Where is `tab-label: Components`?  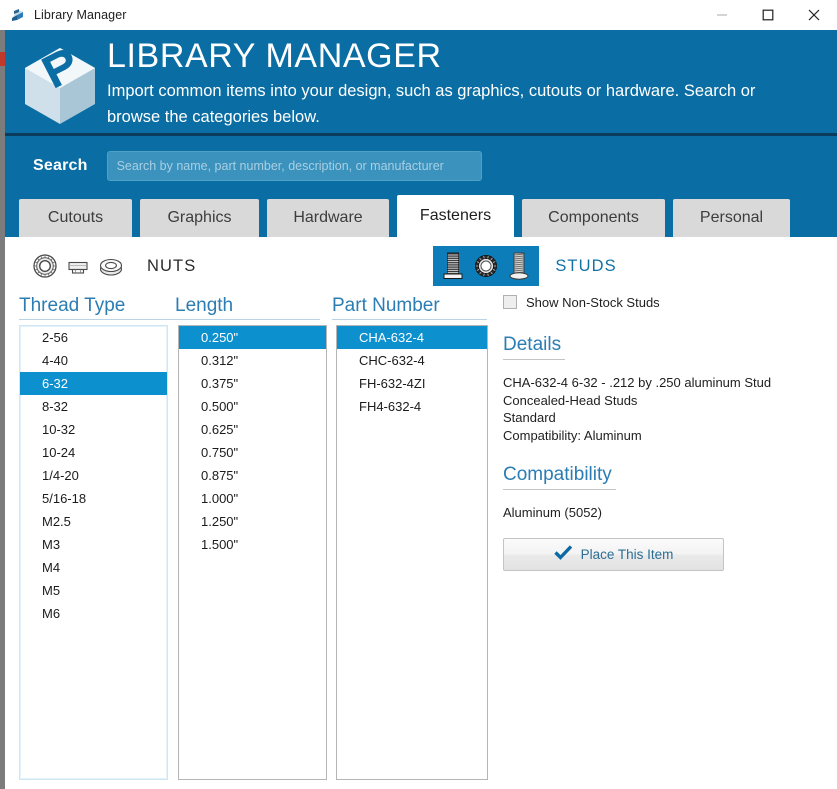 tab-label: Components is located at coordinates (593, 217).